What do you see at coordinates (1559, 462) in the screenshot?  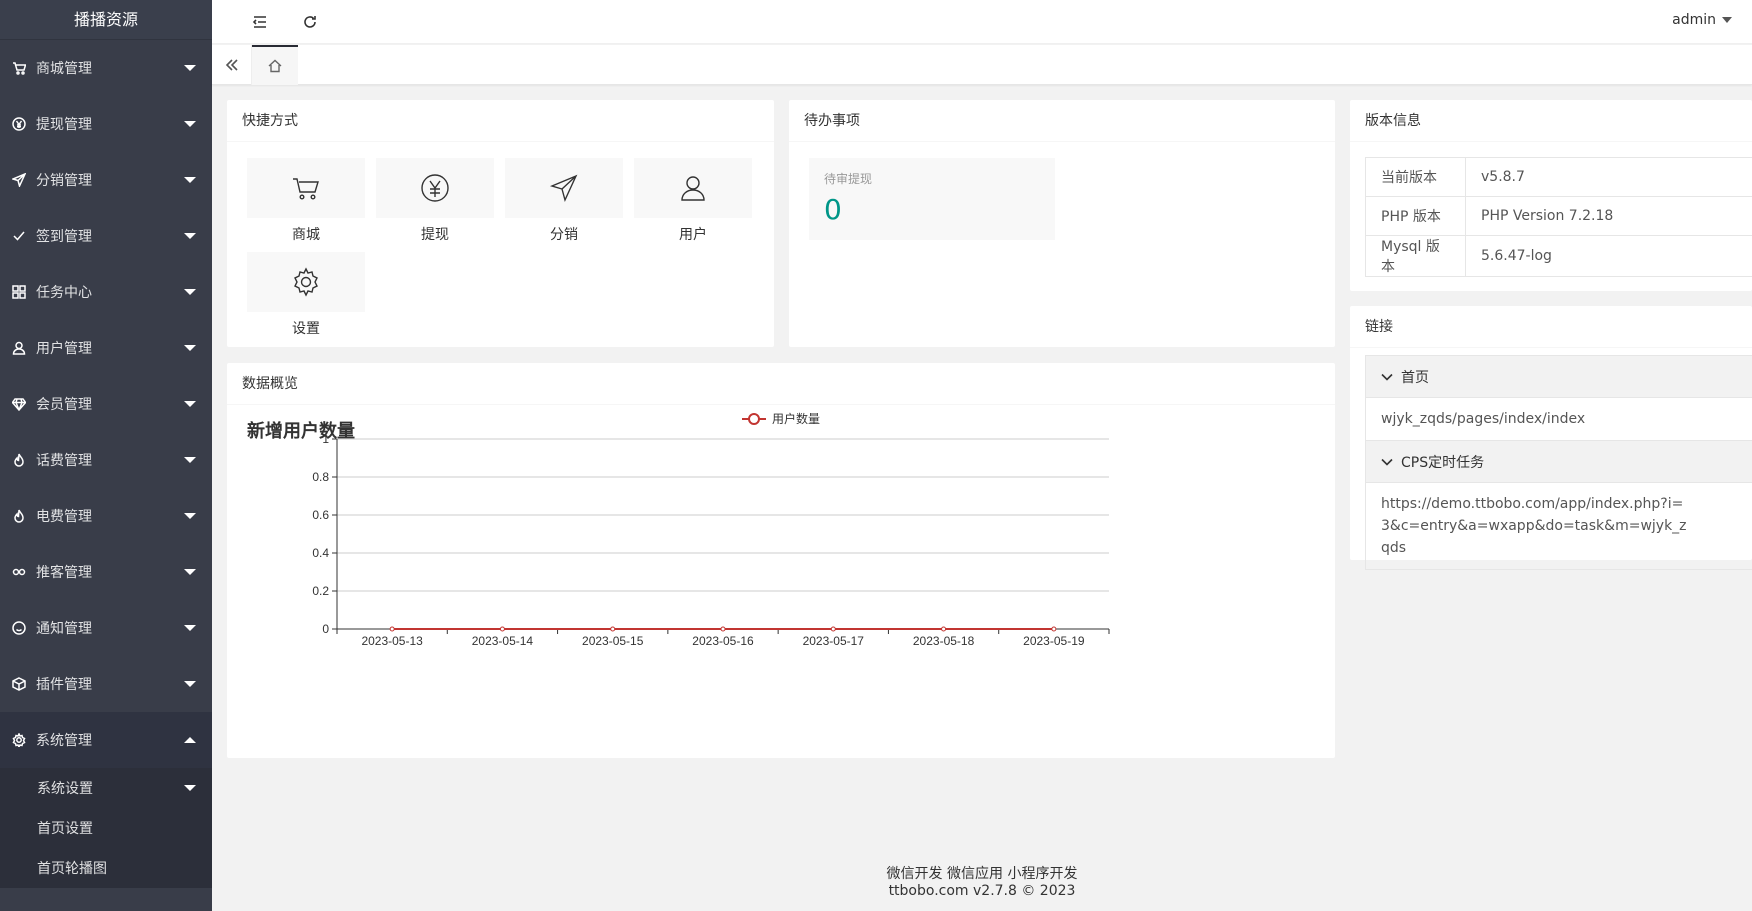 I see `collapse-header-cps: CPS定时任务` at bounding box center [1559, 462].